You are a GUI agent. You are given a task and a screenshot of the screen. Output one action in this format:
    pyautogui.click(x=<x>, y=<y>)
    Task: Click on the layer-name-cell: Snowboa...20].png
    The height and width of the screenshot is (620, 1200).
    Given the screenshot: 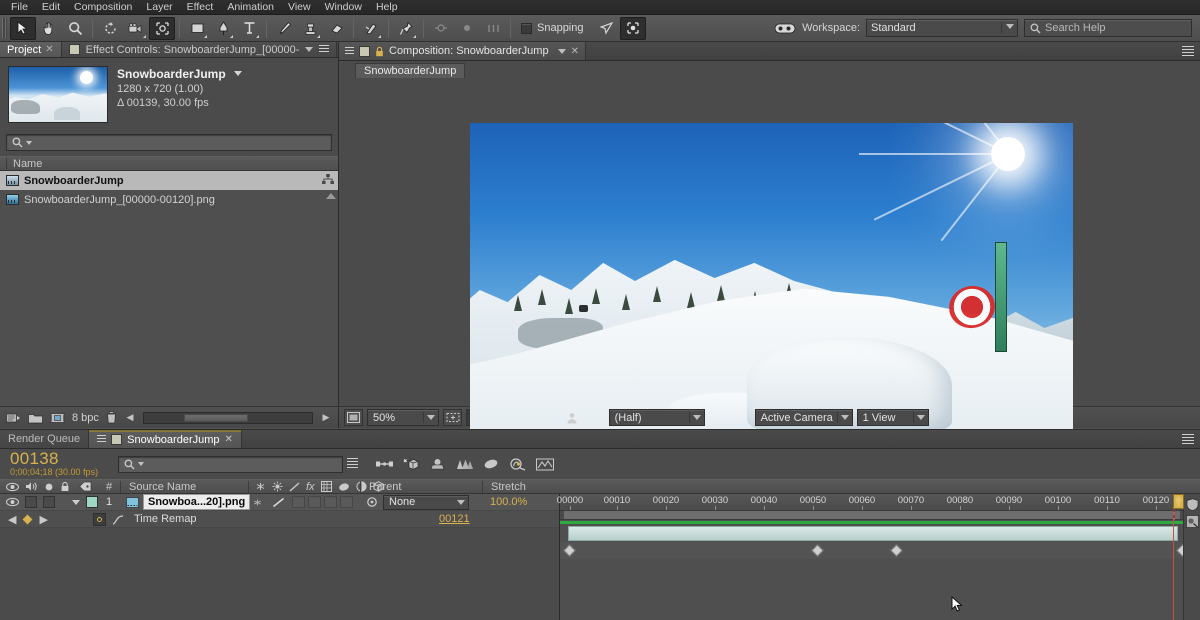 What is the action you would take?
    pyautogui.click(x=185, y=502)
    